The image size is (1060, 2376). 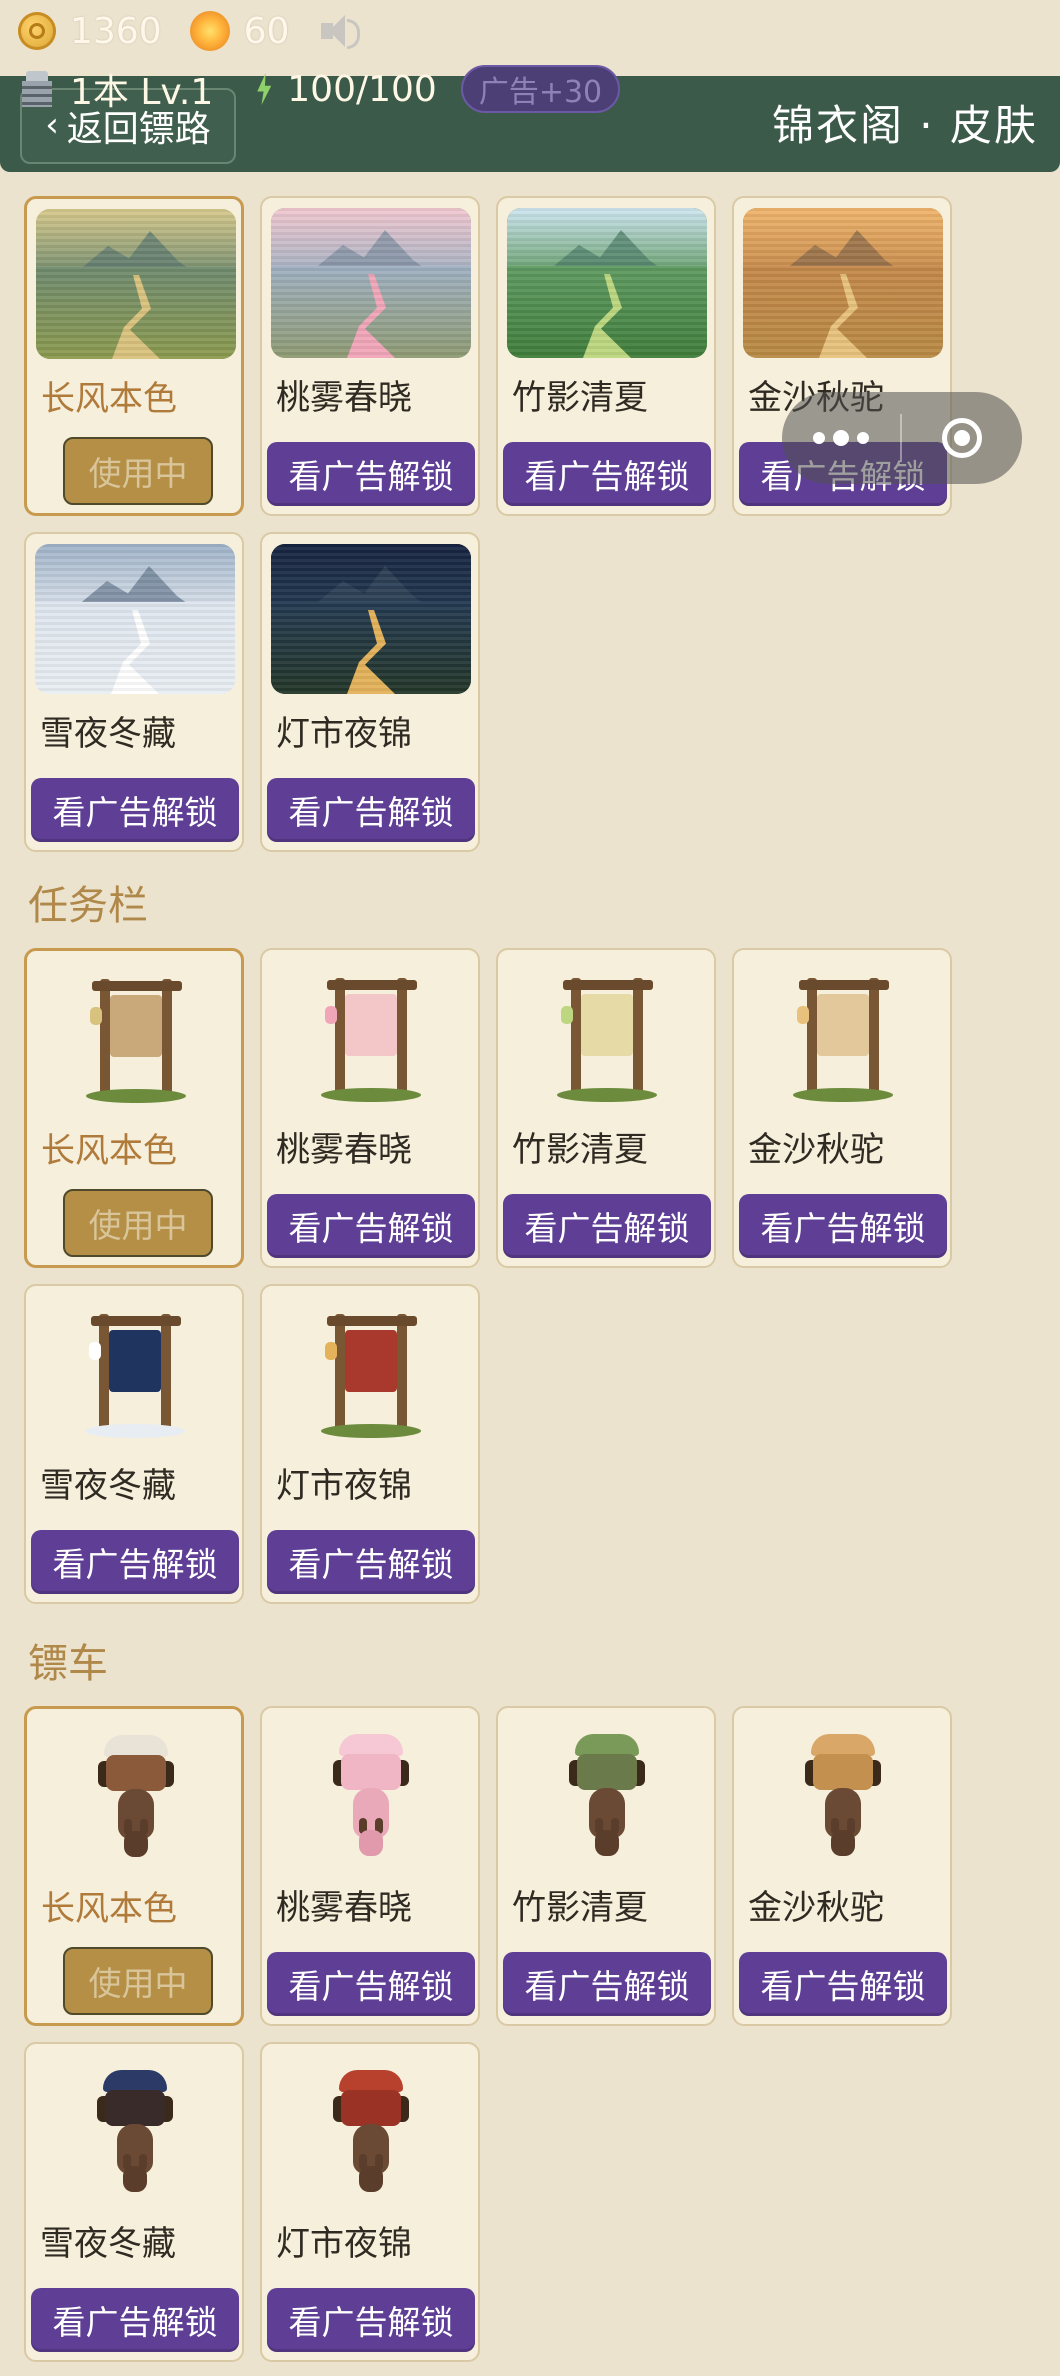 What do you see at coordinates (264, 89) in the screenshot?
I see `energy-icon` at bounding box center [264, 89].